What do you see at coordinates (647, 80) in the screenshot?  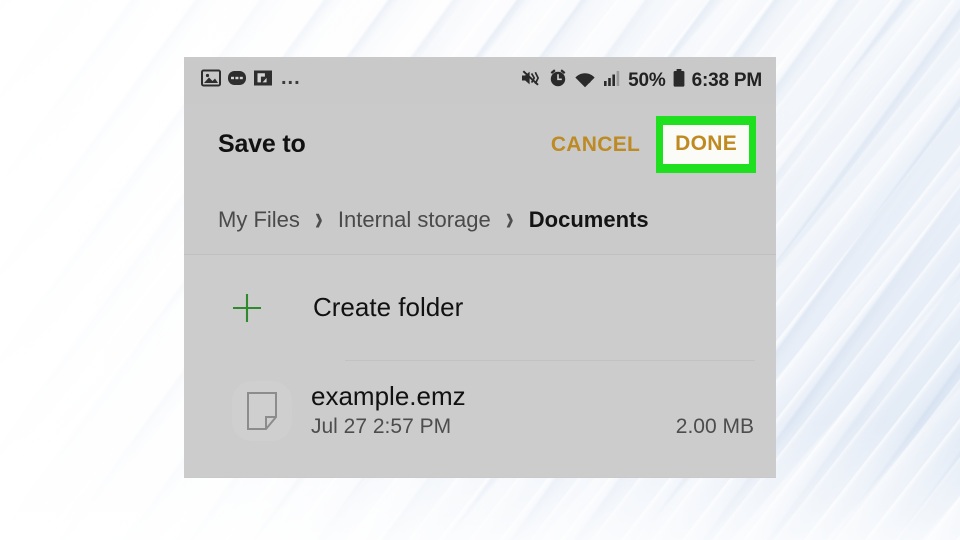 I see `battery-percent-label: 50%` at bounding box center [647, 80].